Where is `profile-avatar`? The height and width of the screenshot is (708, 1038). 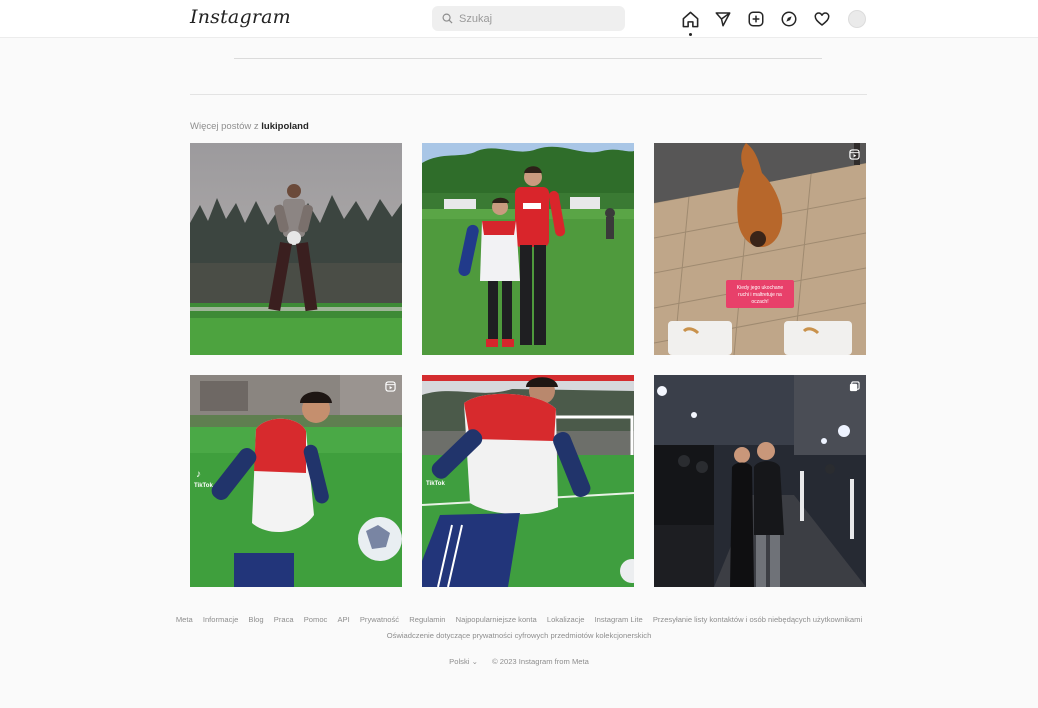
profile-avatar is located at coordinates (855, 19).